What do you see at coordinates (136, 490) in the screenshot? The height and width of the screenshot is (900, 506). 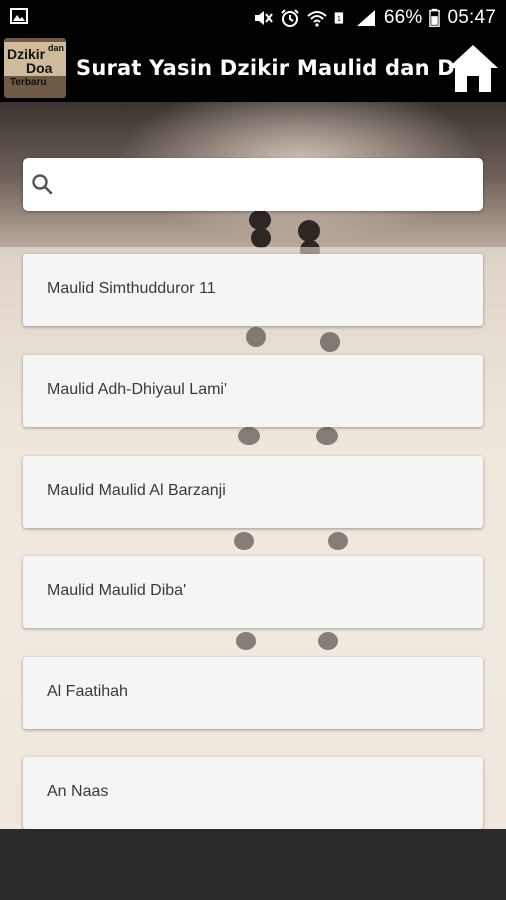 I see `list-item-label: Maulid Maulid Al Barzanji` at bounding box center [136, 490].